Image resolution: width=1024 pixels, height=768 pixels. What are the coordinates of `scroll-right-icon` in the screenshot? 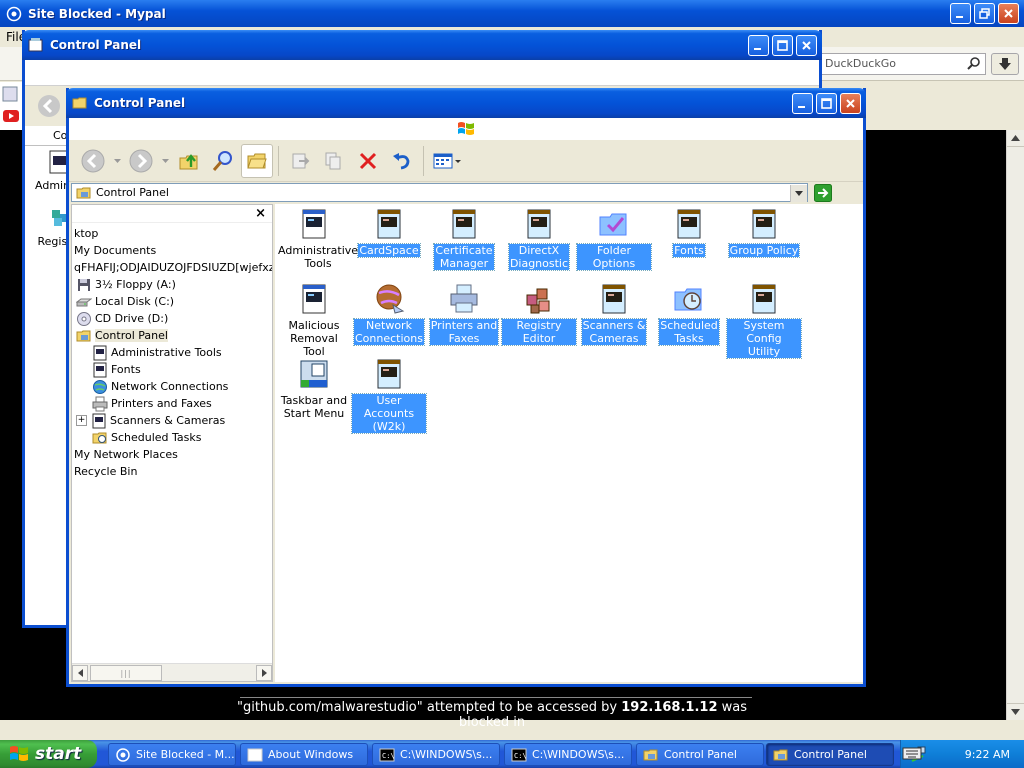 It's located at (264, 673).